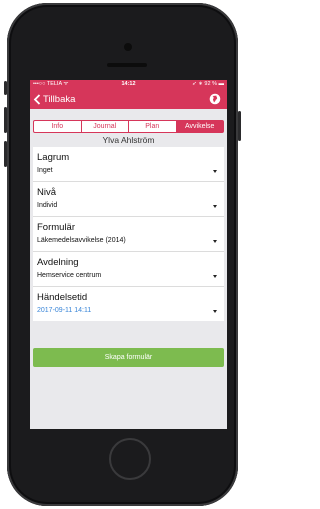 The width and height of the screenshot is (320, 509). What do you see at coordinates (128, 140) in the screenshot?
I see `client-name: Ylva Ahlström` at bounding box center [128, 140].